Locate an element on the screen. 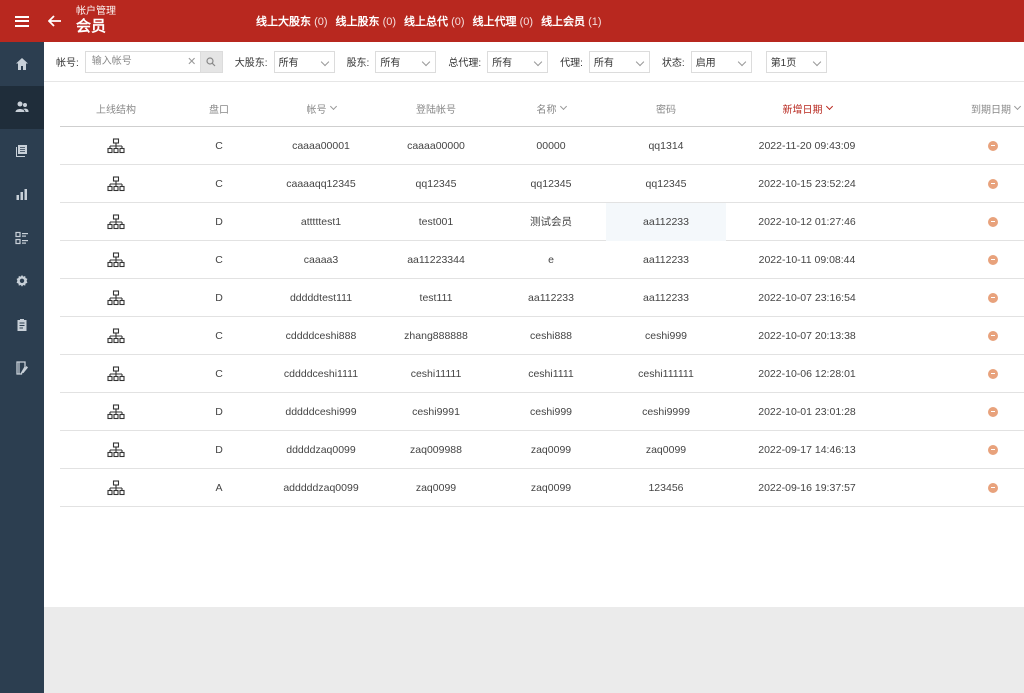  sidebar-item-list is located at coordinates (22, 238).